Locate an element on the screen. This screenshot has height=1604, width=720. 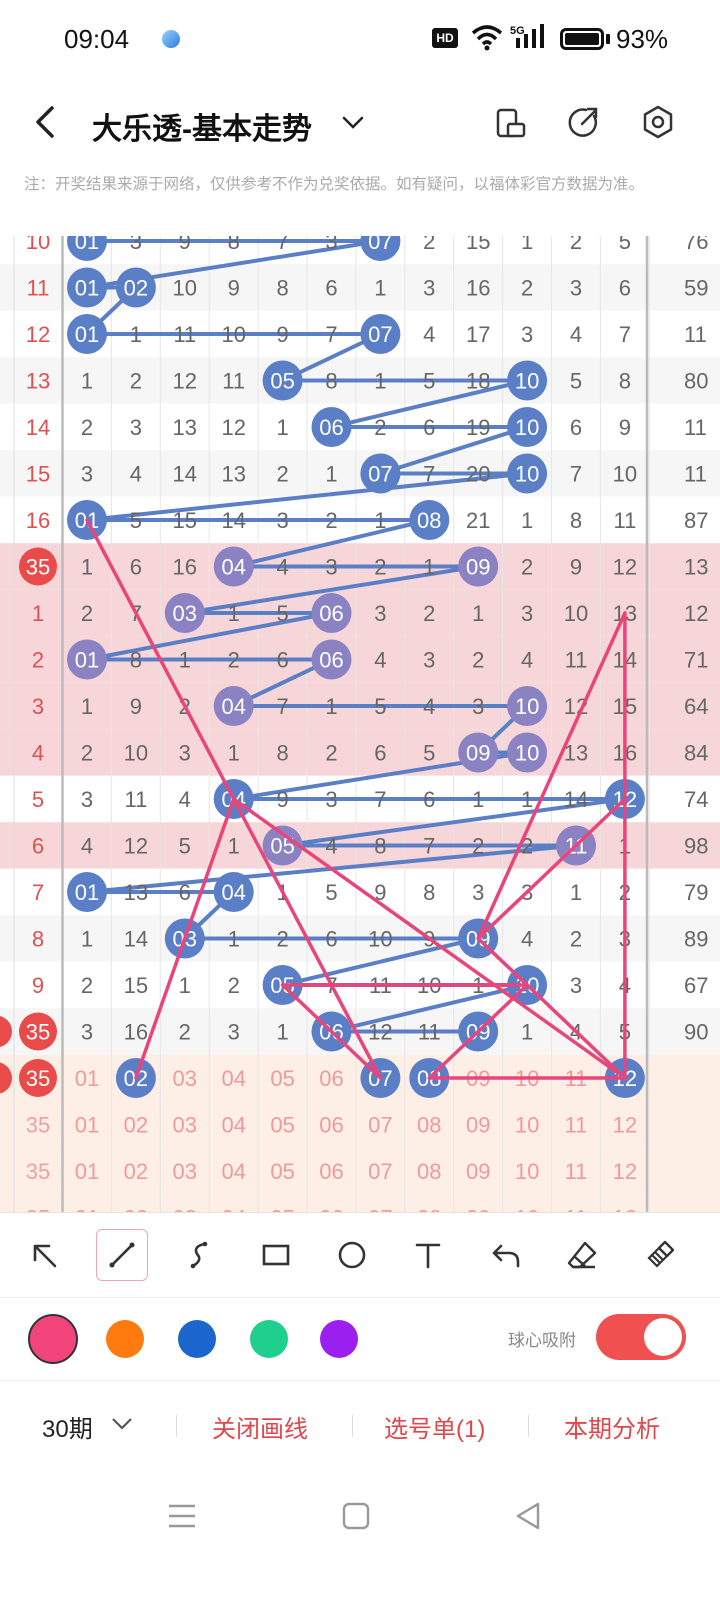
period-analysis-button: 本期分析 is located at coordinates (612, 1426).